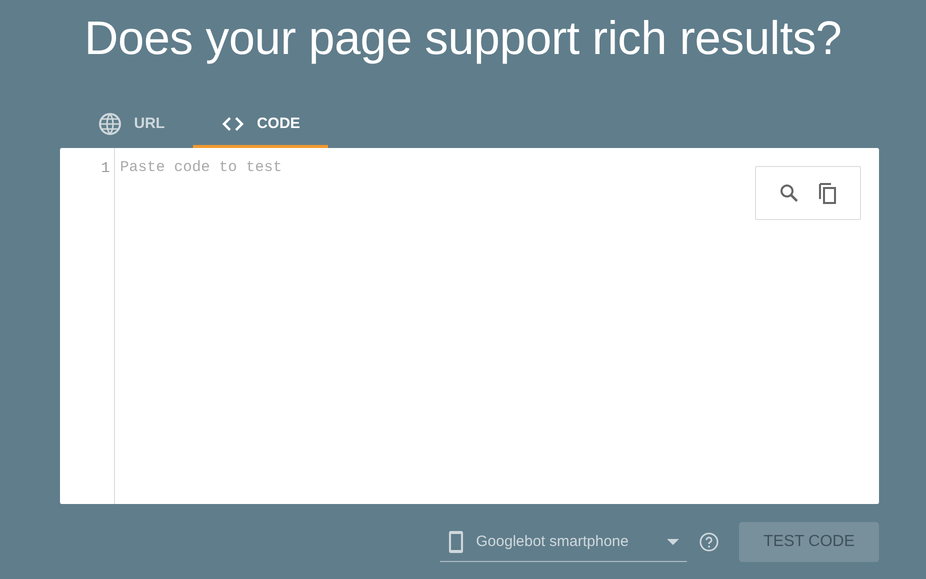 The width and height of the screenshot is (926, 579). Describe the element at coordinates (463, 38) in the screenshot. I see `page-title: Does your page support rich results?` at that location.